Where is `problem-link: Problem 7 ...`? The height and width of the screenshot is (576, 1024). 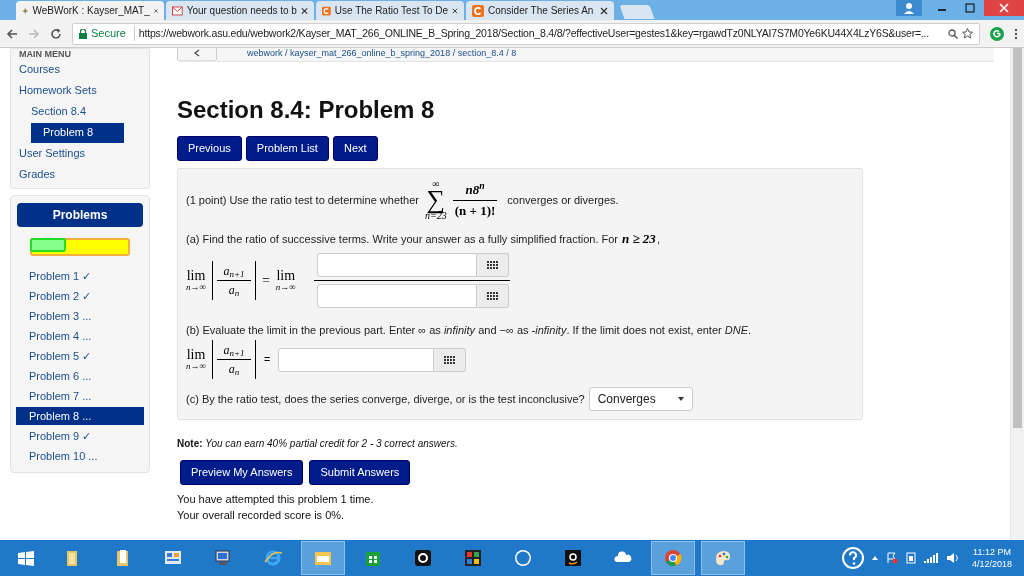
problem-link: Problem 7 ... is located at coordinates (80, 396).